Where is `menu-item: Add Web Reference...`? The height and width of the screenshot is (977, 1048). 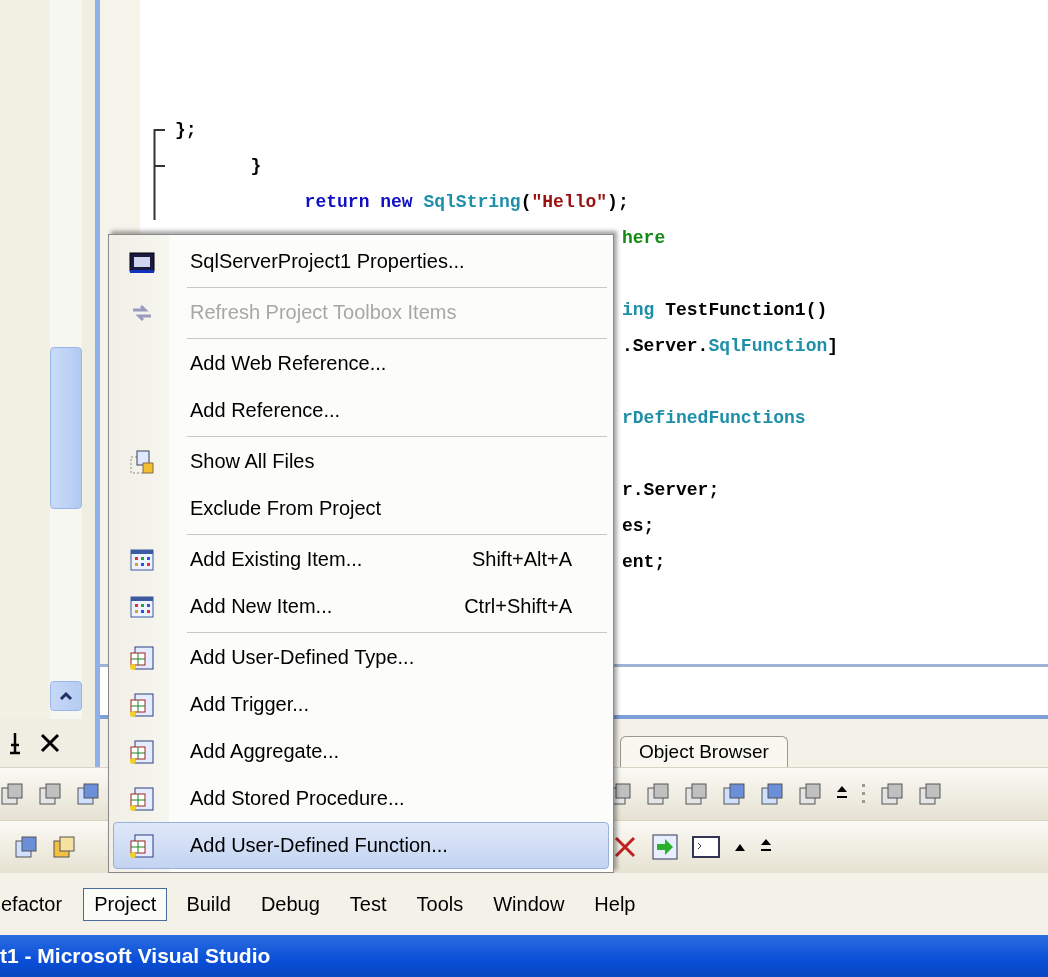 menu-item: Add Web Reference... is located at coordinates (361, 363).